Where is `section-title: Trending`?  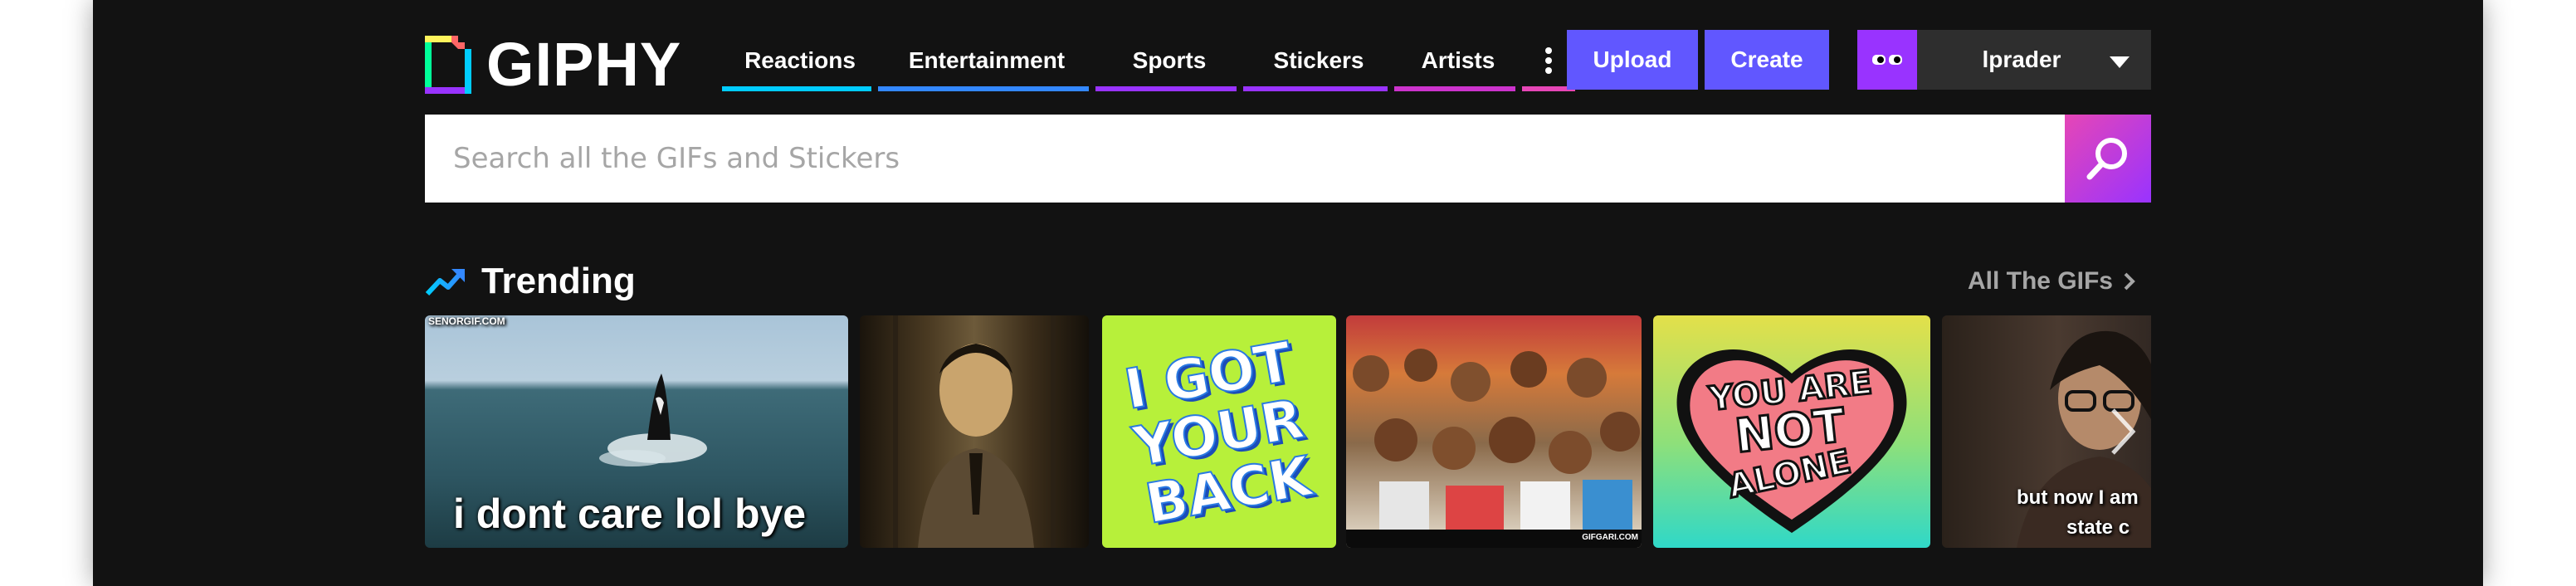
section-title: Trending is located at coordinates (559, 281).